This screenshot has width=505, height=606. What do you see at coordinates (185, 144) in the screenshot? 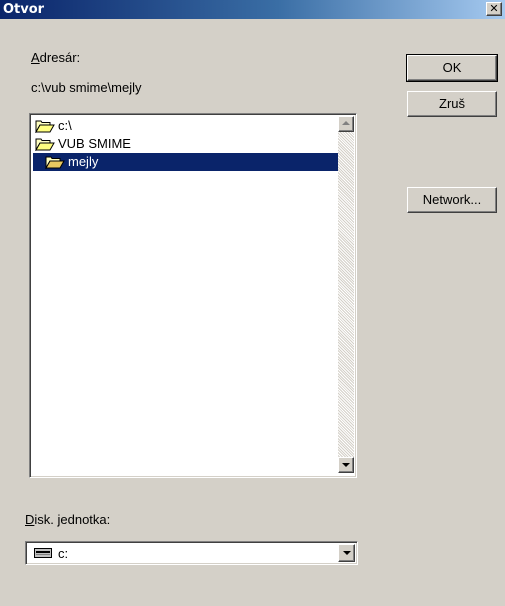
I see `folder-item-vub-smime: VUB SMIME` at bounding box center [185, 144].